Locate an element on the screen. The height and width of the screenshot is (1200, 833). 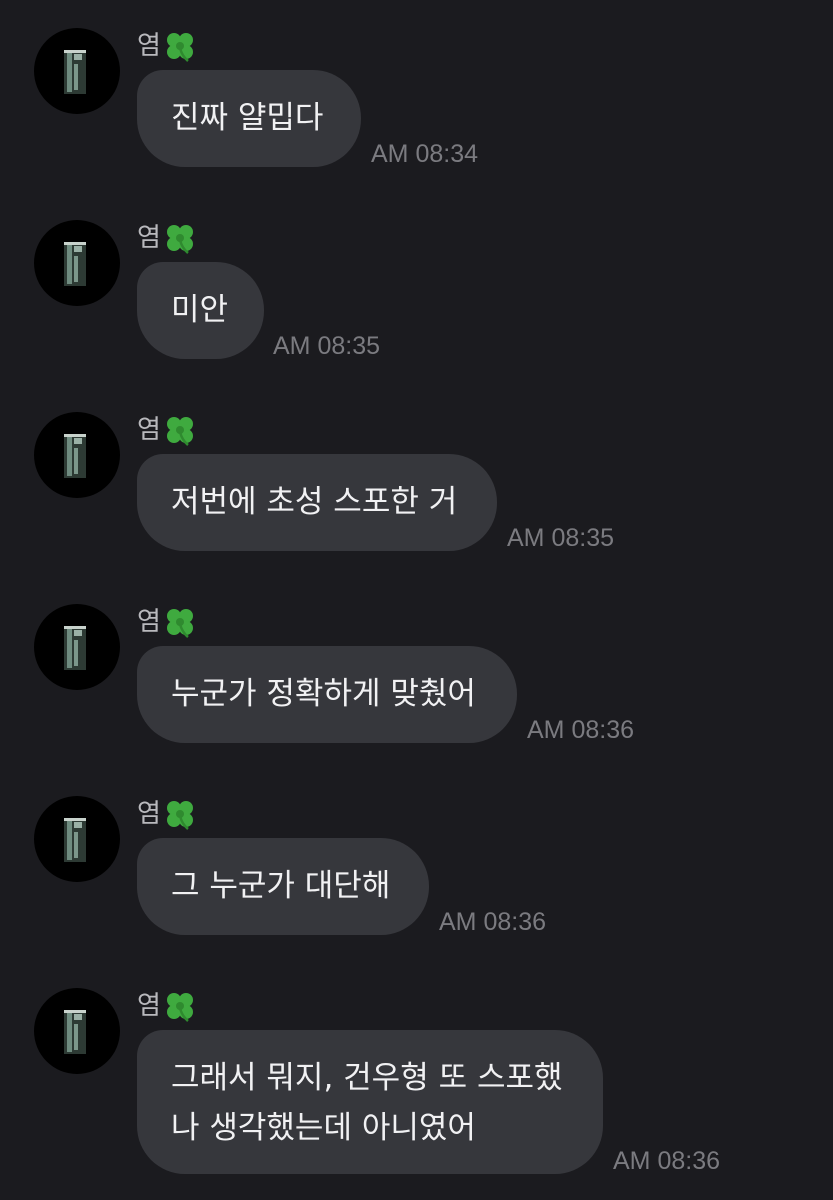
message-text: 그 누군가 대단해 is located at coordinates (281, 886).